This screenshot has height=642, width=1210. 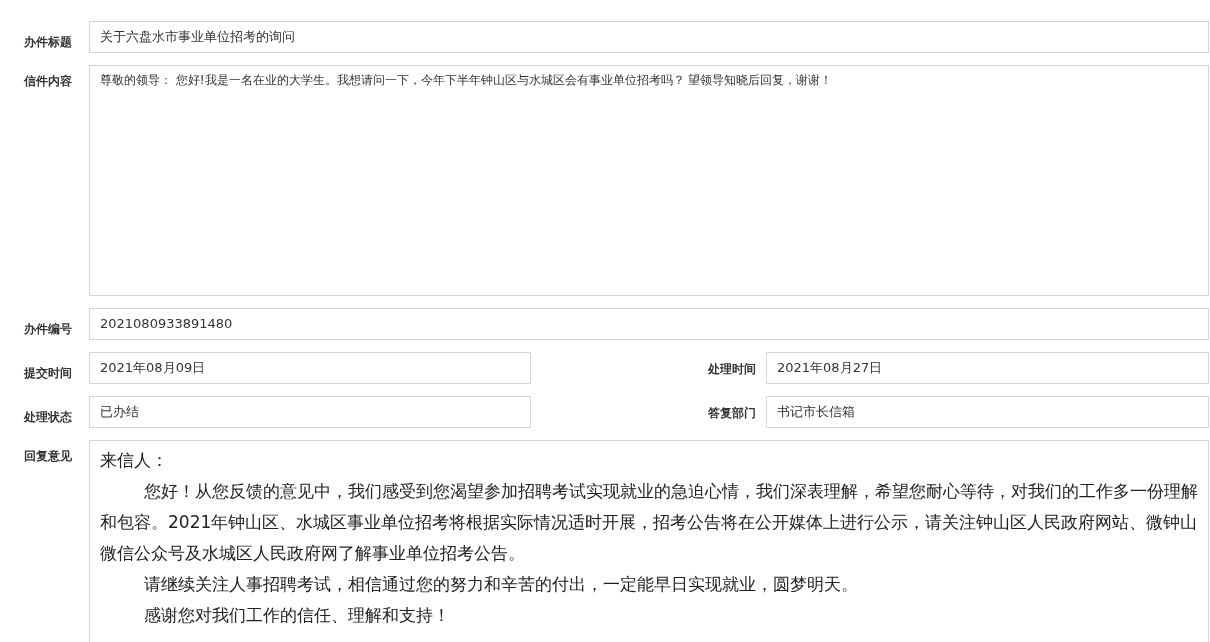 I want to click on field-label: 提交时间, so click(x=48, y=373).